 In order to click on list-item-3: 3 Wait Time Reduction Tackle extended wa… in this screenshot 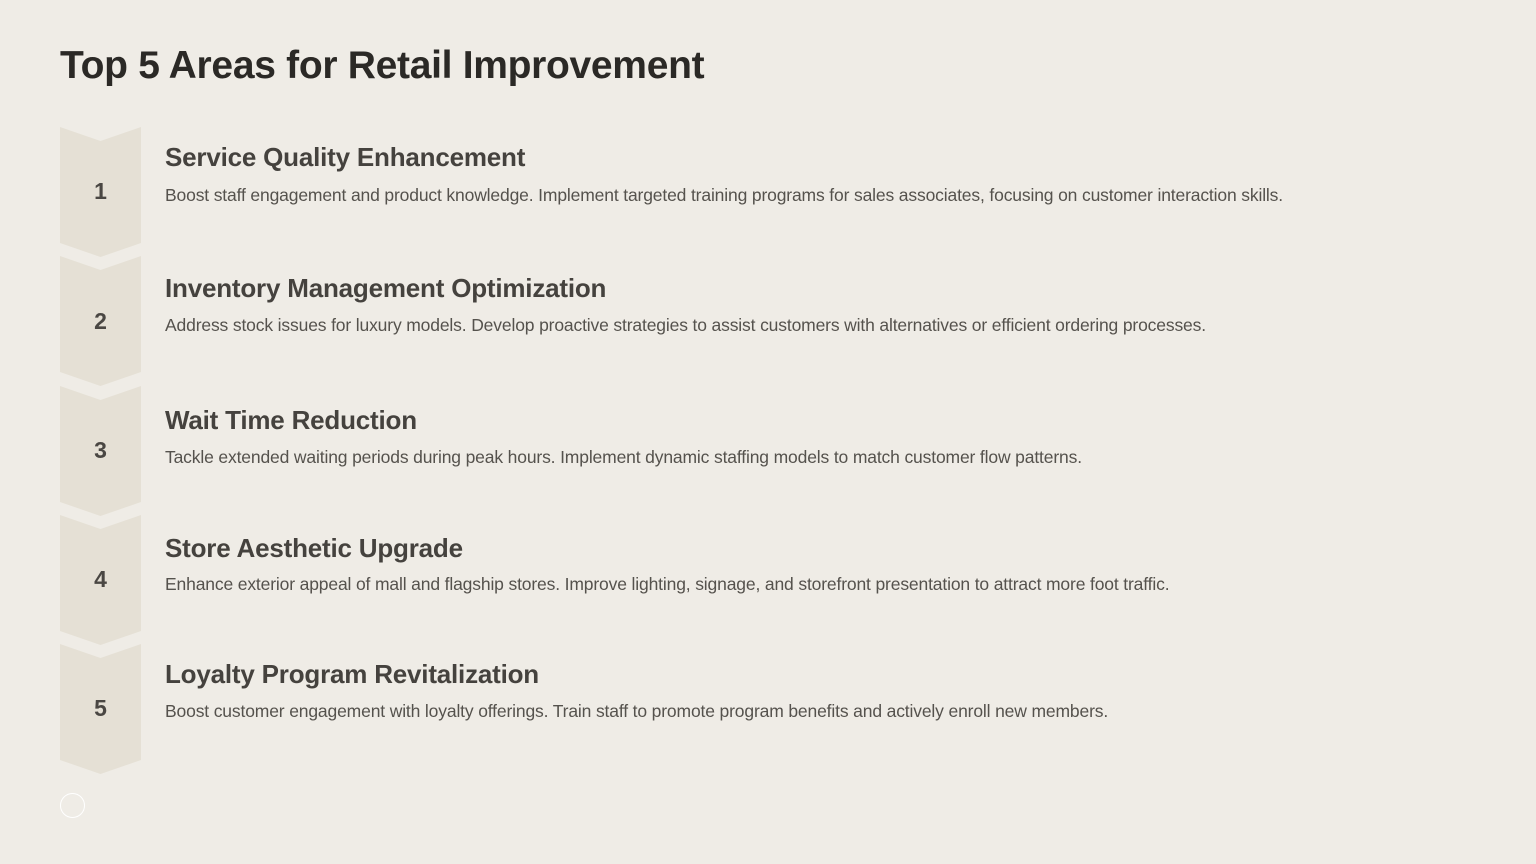, I will do `click(770, 451)`.